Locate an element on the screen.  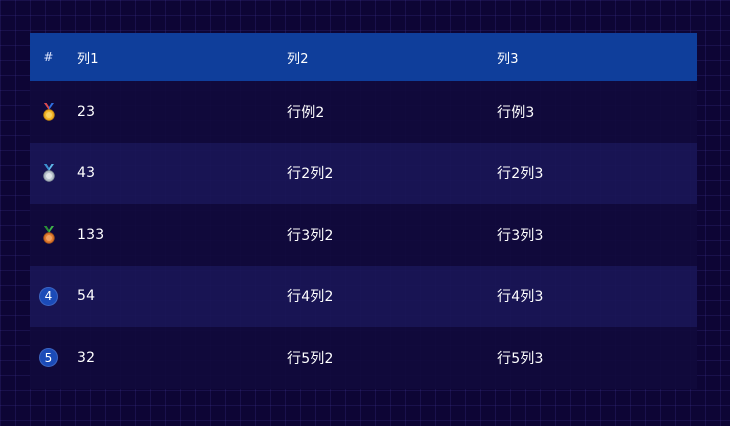
cell-col3: 行4列3 is located at coordinates (520, 297).